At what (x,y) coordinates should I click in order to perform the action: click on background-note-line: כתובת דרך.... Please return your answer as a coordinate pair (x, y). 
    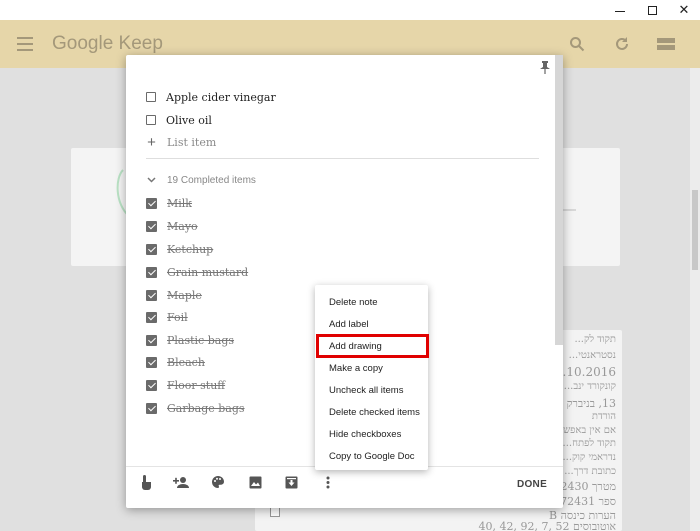
    Looking at the image, I should click on (590, 471).